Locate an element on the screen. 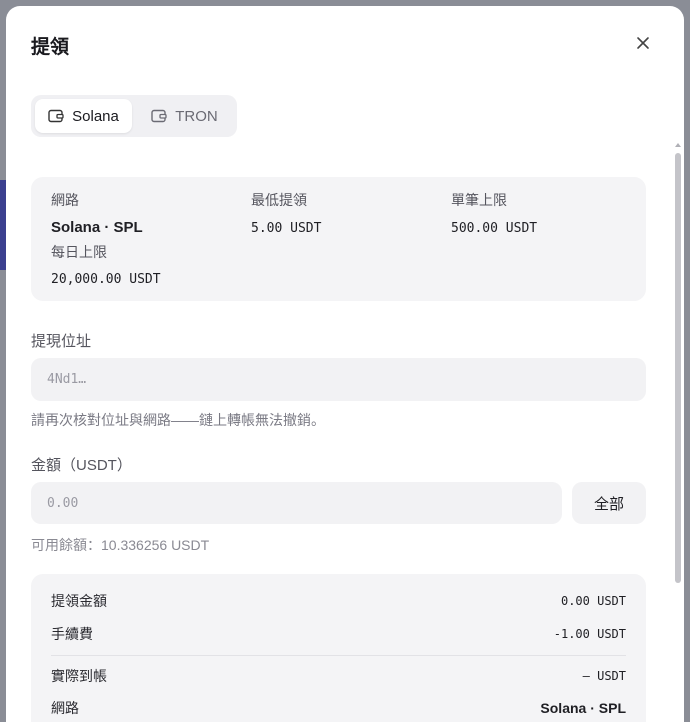 Image resolution: width=690 pixels, height=722 pixels. summary-fee-value: -1.00 USDT is located at coordinates (589, 634).